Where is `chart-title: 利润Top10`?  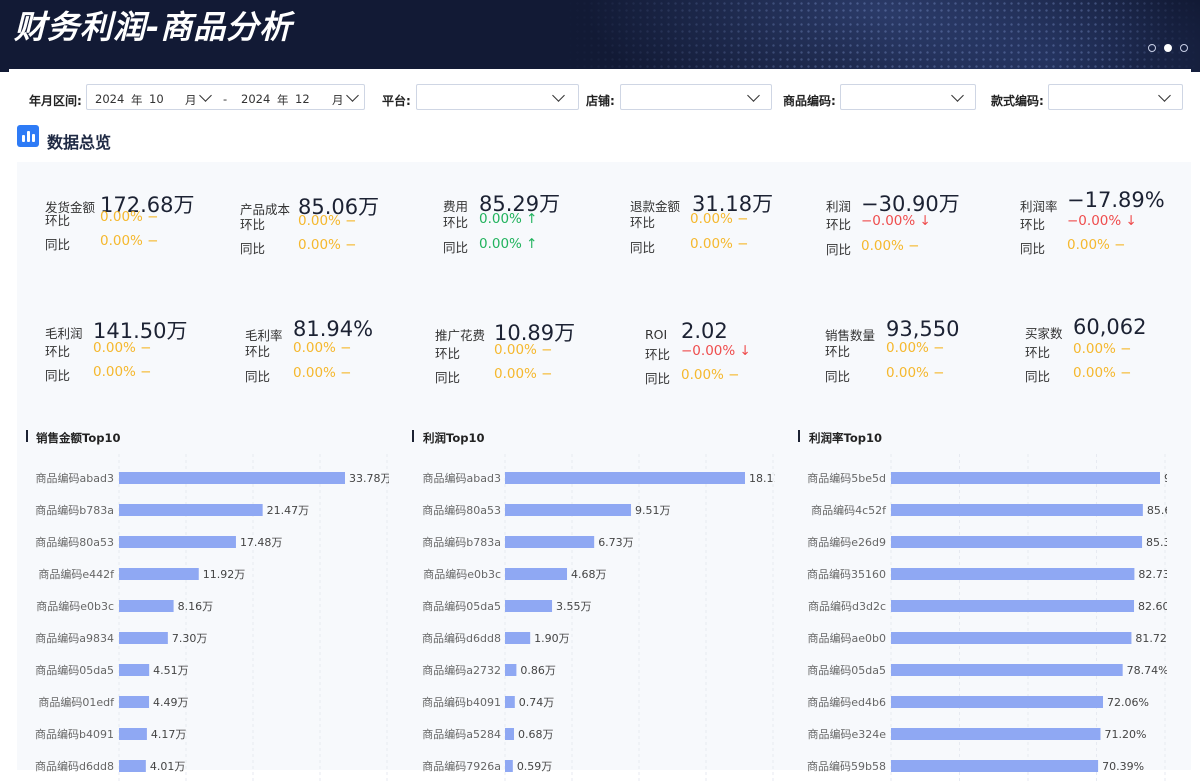
chart-title: 利润Top10 is located at coordinates (454, 438).